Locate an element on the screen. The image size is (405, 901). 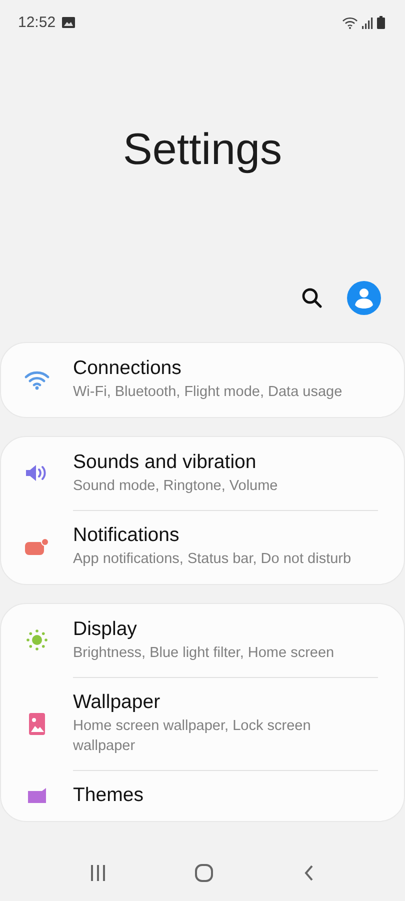
page-title: Settings is located at coordinates (202, 150).